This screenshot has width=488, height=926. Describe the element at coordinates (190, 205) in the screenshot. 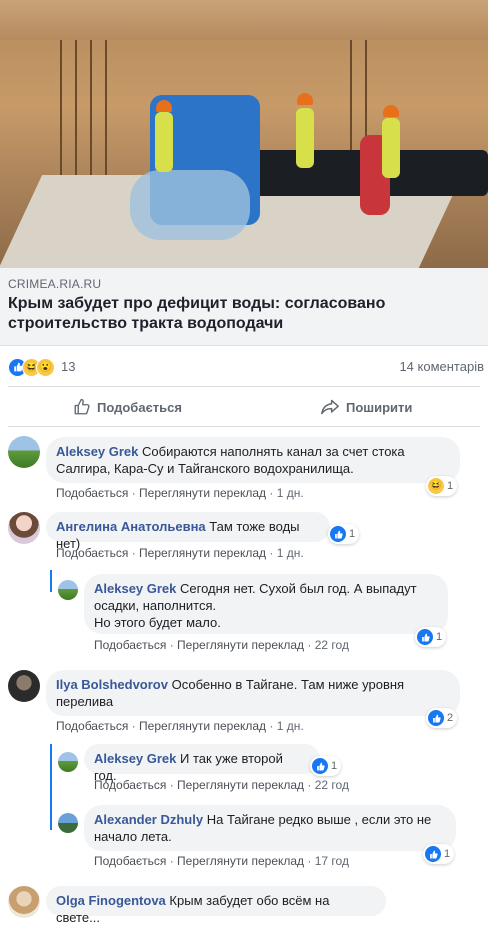

I see `wrapped-pipe` at that location.